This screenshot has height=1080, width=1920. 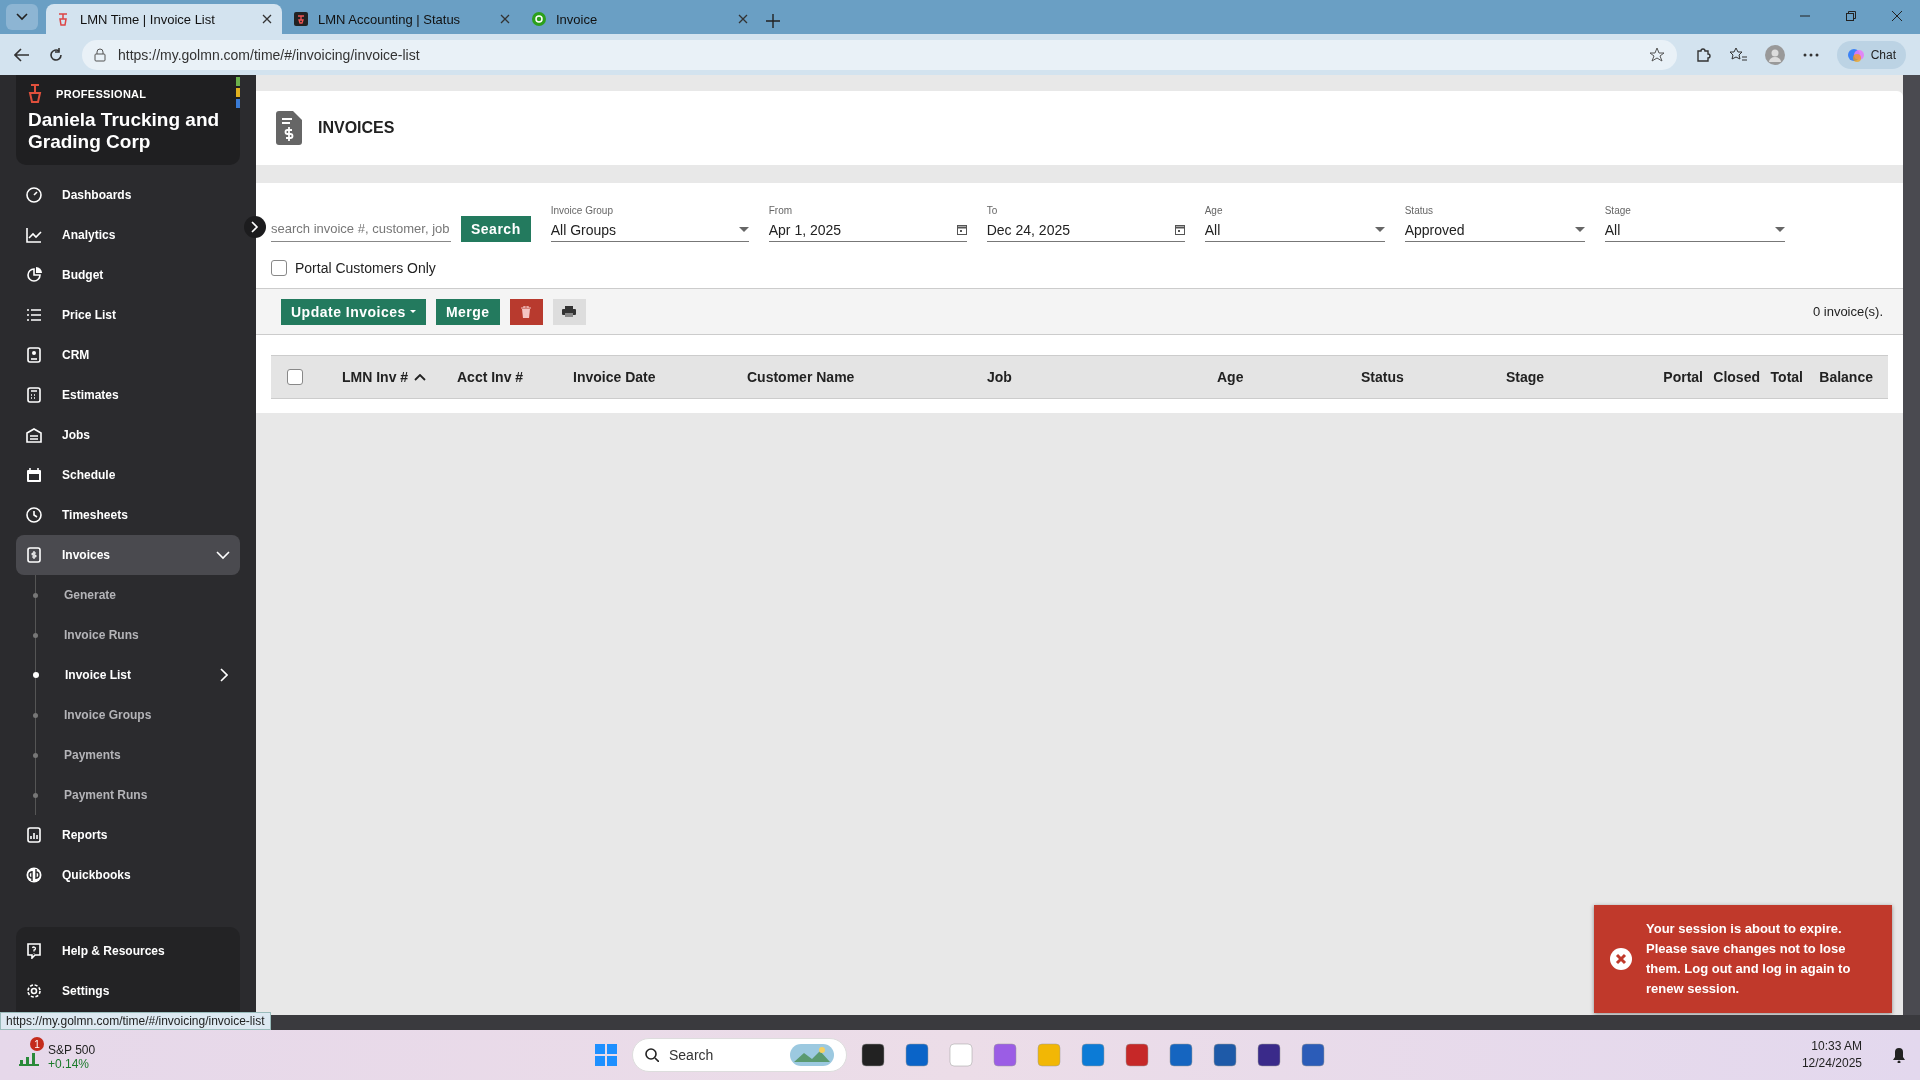 I want to click on column-header: Stage, so click(x=1580, y=377).